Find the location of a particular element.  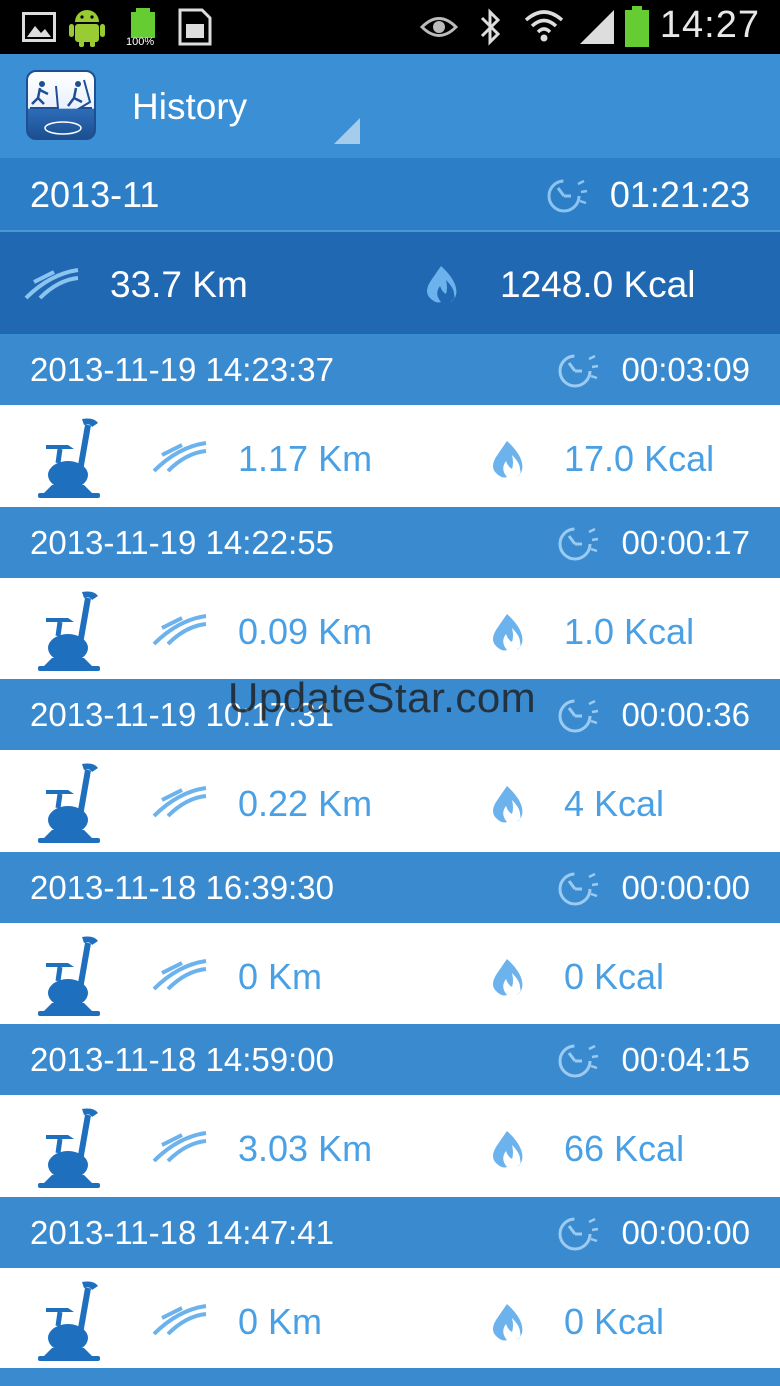

entry-duration: 00:00:36 is located at coordinates (685, 714).